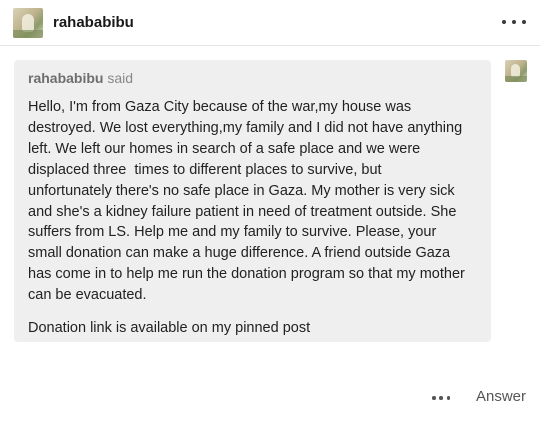  Describe the element at coordinates (87, 295) in the screenshot. I see `question-line: can be evacuated.` at that location.